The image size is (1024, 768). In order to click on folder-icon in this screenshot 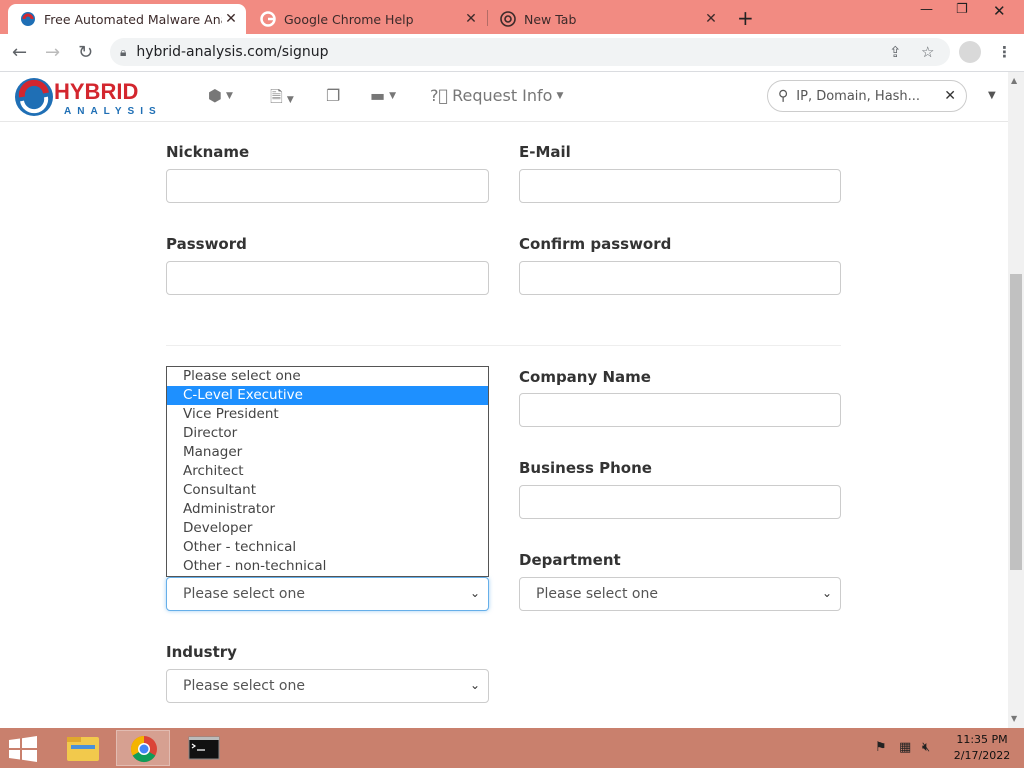, I will do `click(83, 749)`.